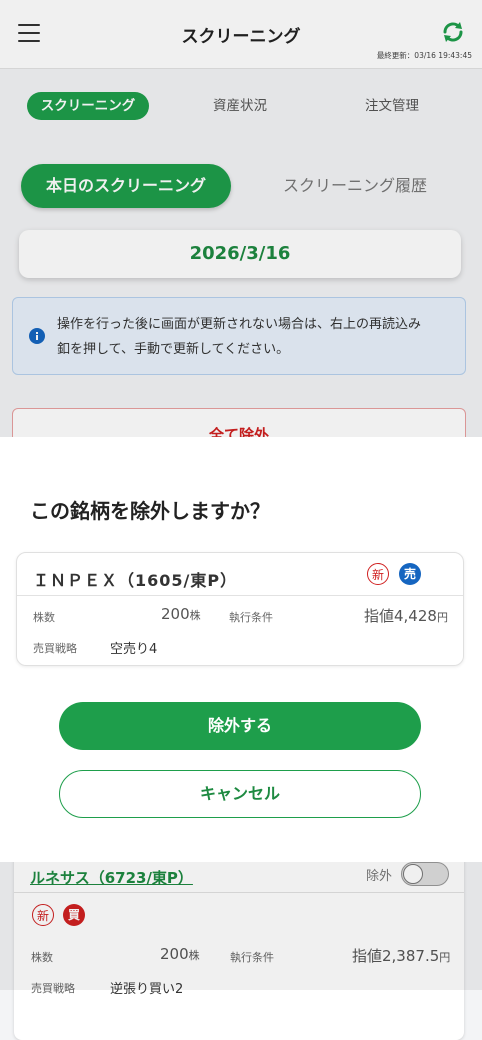 Image resolution: width=482 pixels, height=1040 pixels. Describe the element at coordinates (134, 649) in the screenshot. I see `strategy-value: 空売り4` at that location.